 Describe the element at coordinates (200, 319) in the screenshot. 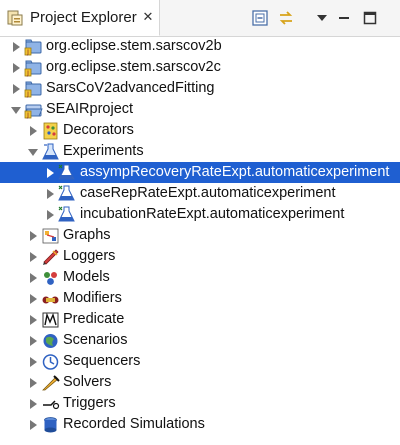

I see `tree-item: Predicate` at that location.